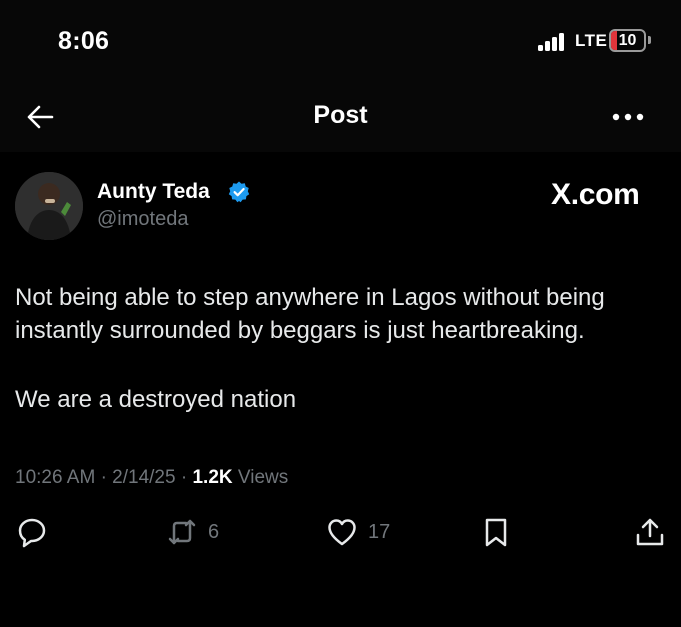 The height and width of the screenshot is (627, 681). What do you see at coordinates (649, 40) in the screenshot?
I see `battery-tip` at bounding box center [649, 40].